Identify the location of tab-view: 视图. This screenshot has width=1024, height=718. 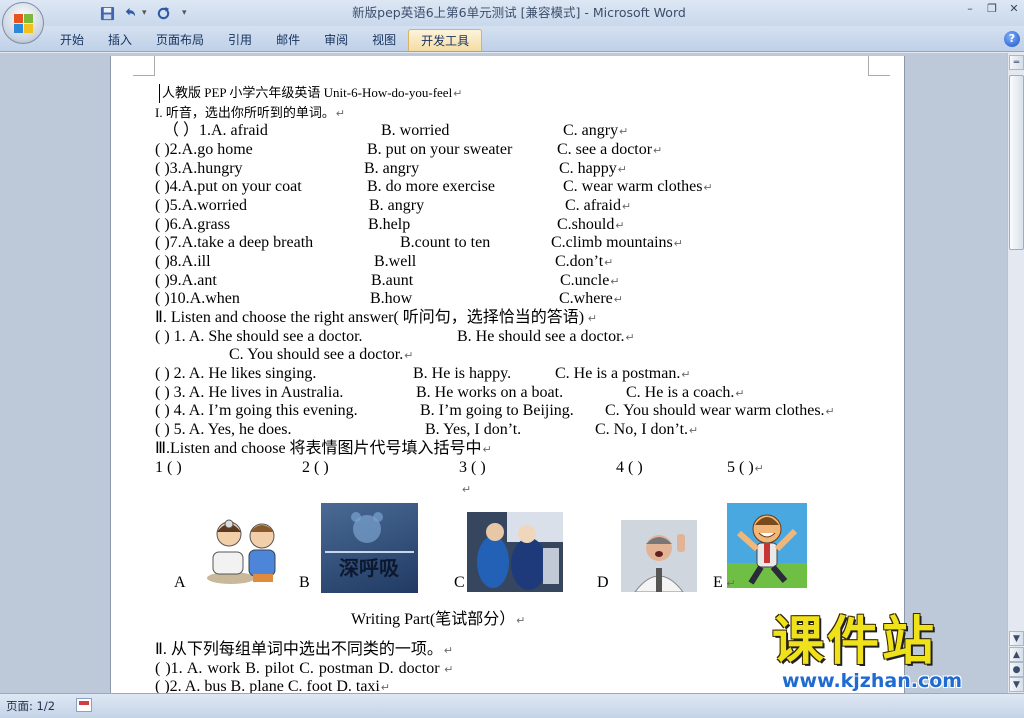
(384, 40).